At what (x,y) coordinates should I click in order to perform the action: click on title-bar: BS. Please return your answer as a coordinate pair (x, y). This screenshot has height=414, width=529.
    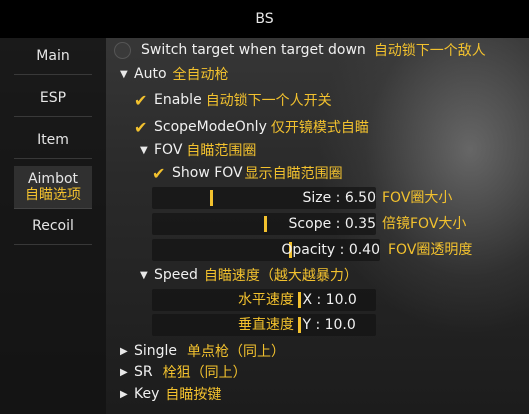
    Looking at the image, I should click on (264, 19).